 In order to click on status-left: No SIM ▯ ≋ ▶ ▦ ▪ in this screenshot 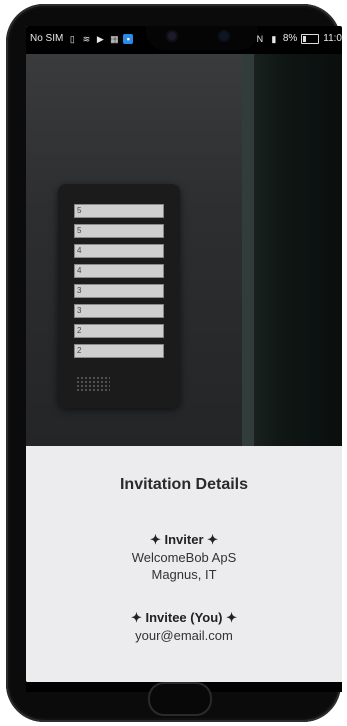, I will do `click(82, 38)`.